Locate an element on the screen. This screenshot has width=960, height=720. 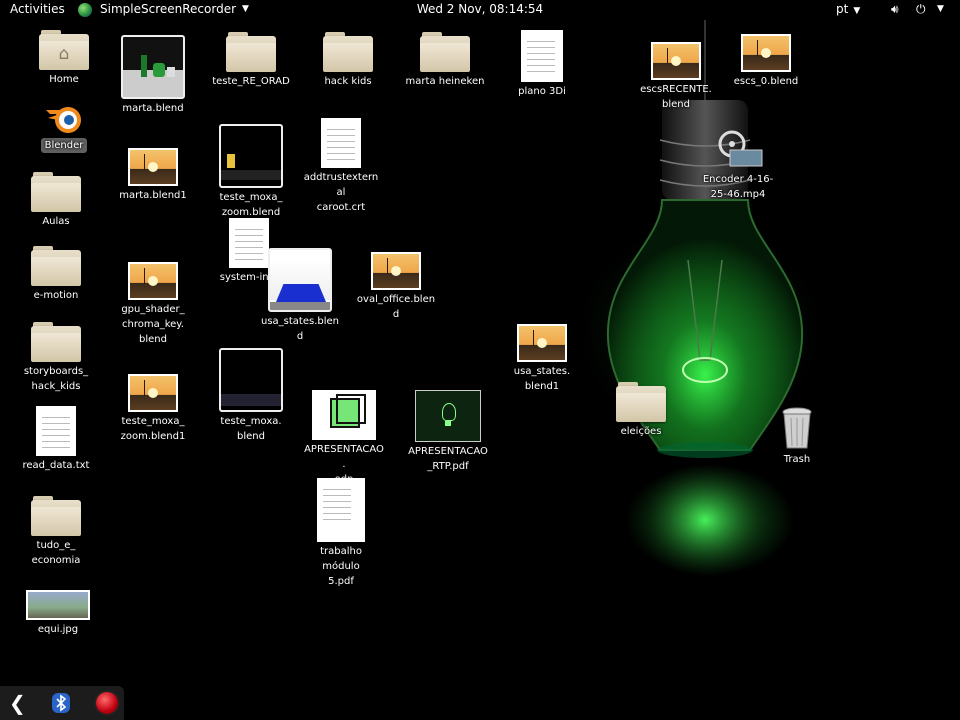
icon-label: oval_office.blend is located at coordinates (396, 307).